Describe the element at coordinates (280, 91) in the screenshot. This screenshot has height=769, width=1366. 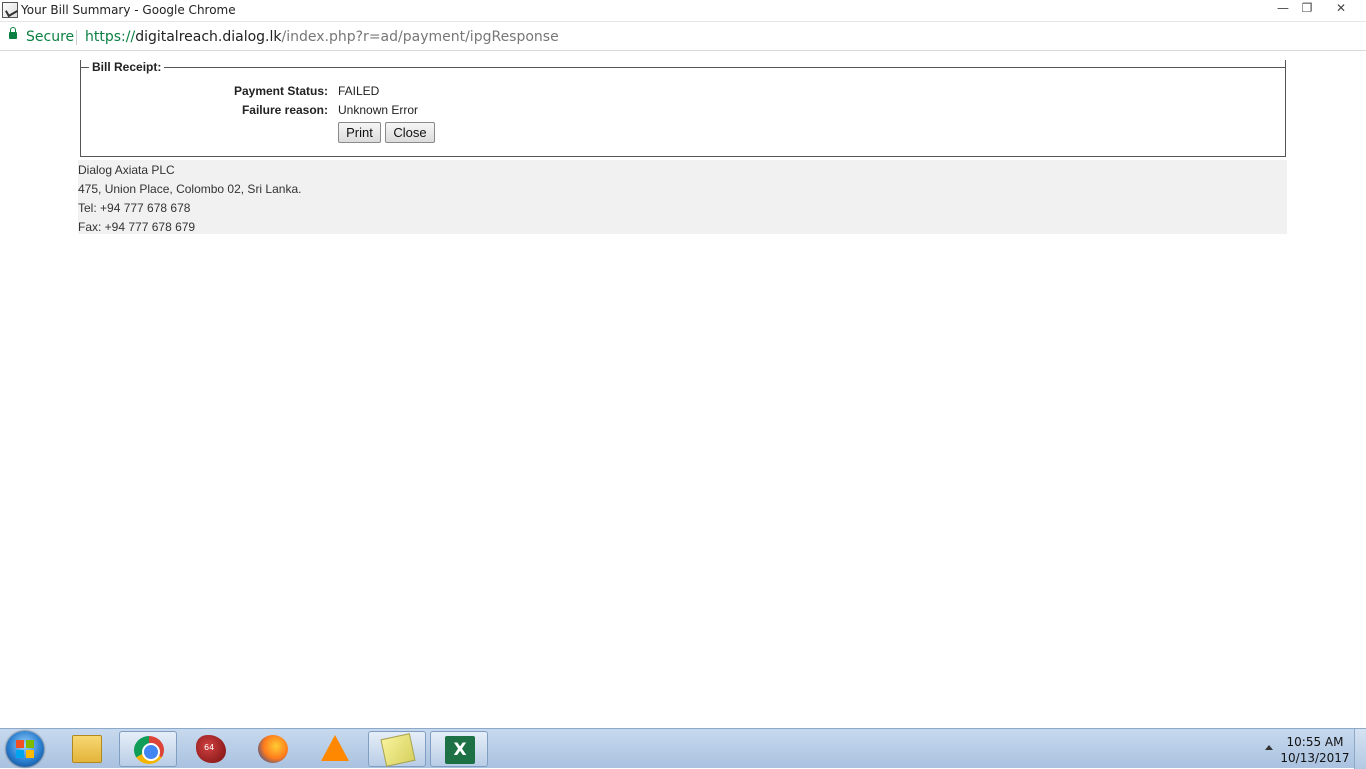
I see `payment-status-label: Payment Status:` at that location.